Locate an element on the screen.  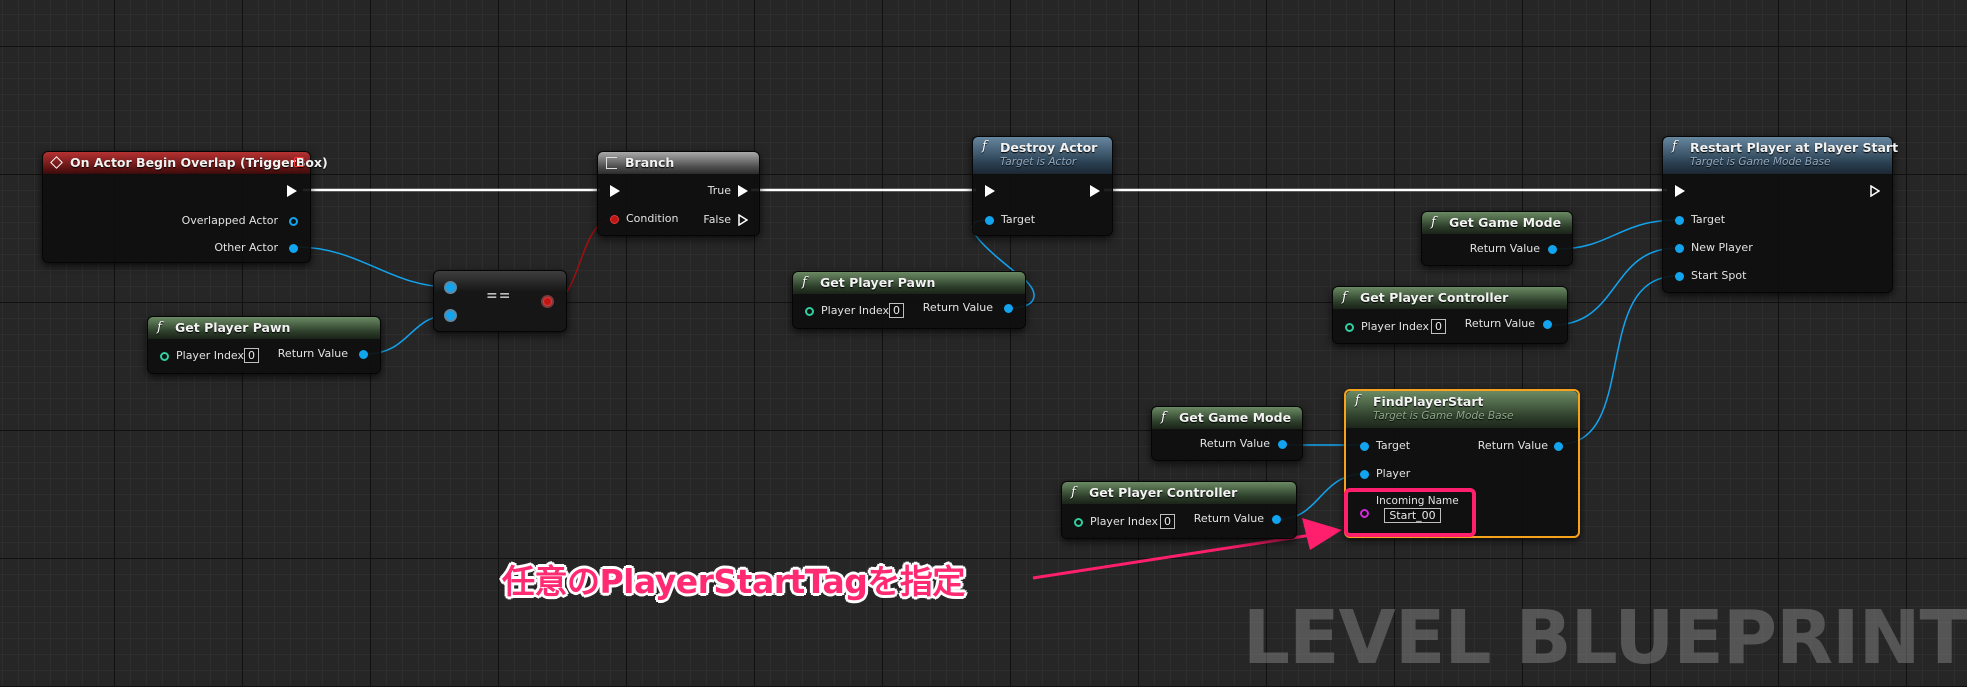
pin-row-other-actor: Other Actor is located at coordinates (246, 248).